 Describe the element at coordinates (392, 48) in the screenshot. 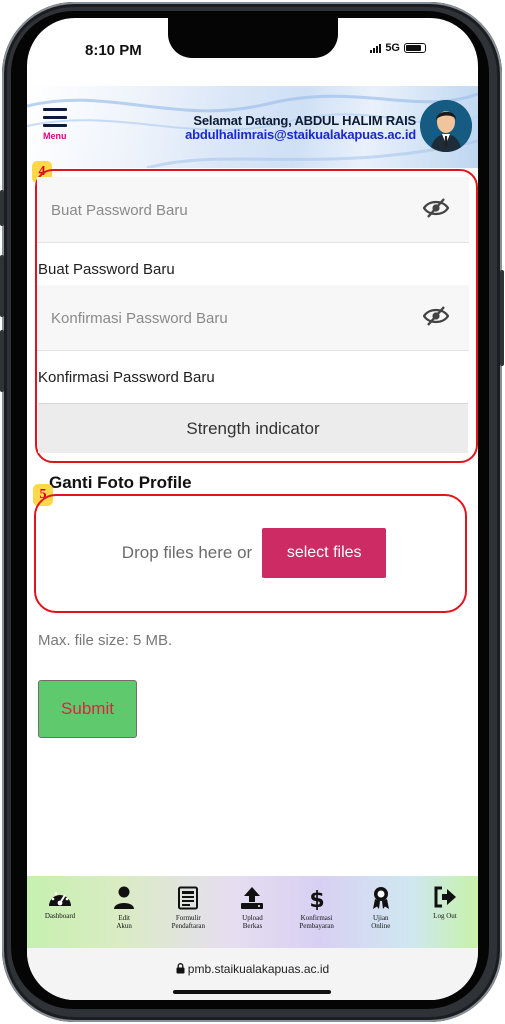

I see `network-label: 5G` at that location.